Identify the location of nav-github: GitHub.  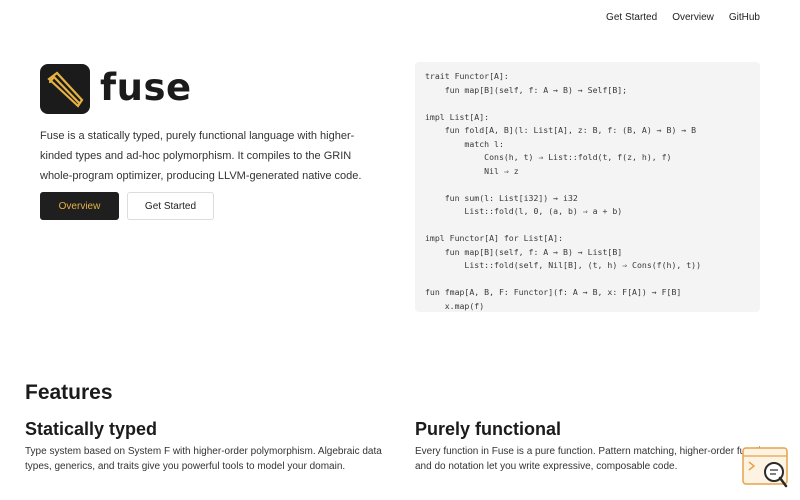
(744, 17).